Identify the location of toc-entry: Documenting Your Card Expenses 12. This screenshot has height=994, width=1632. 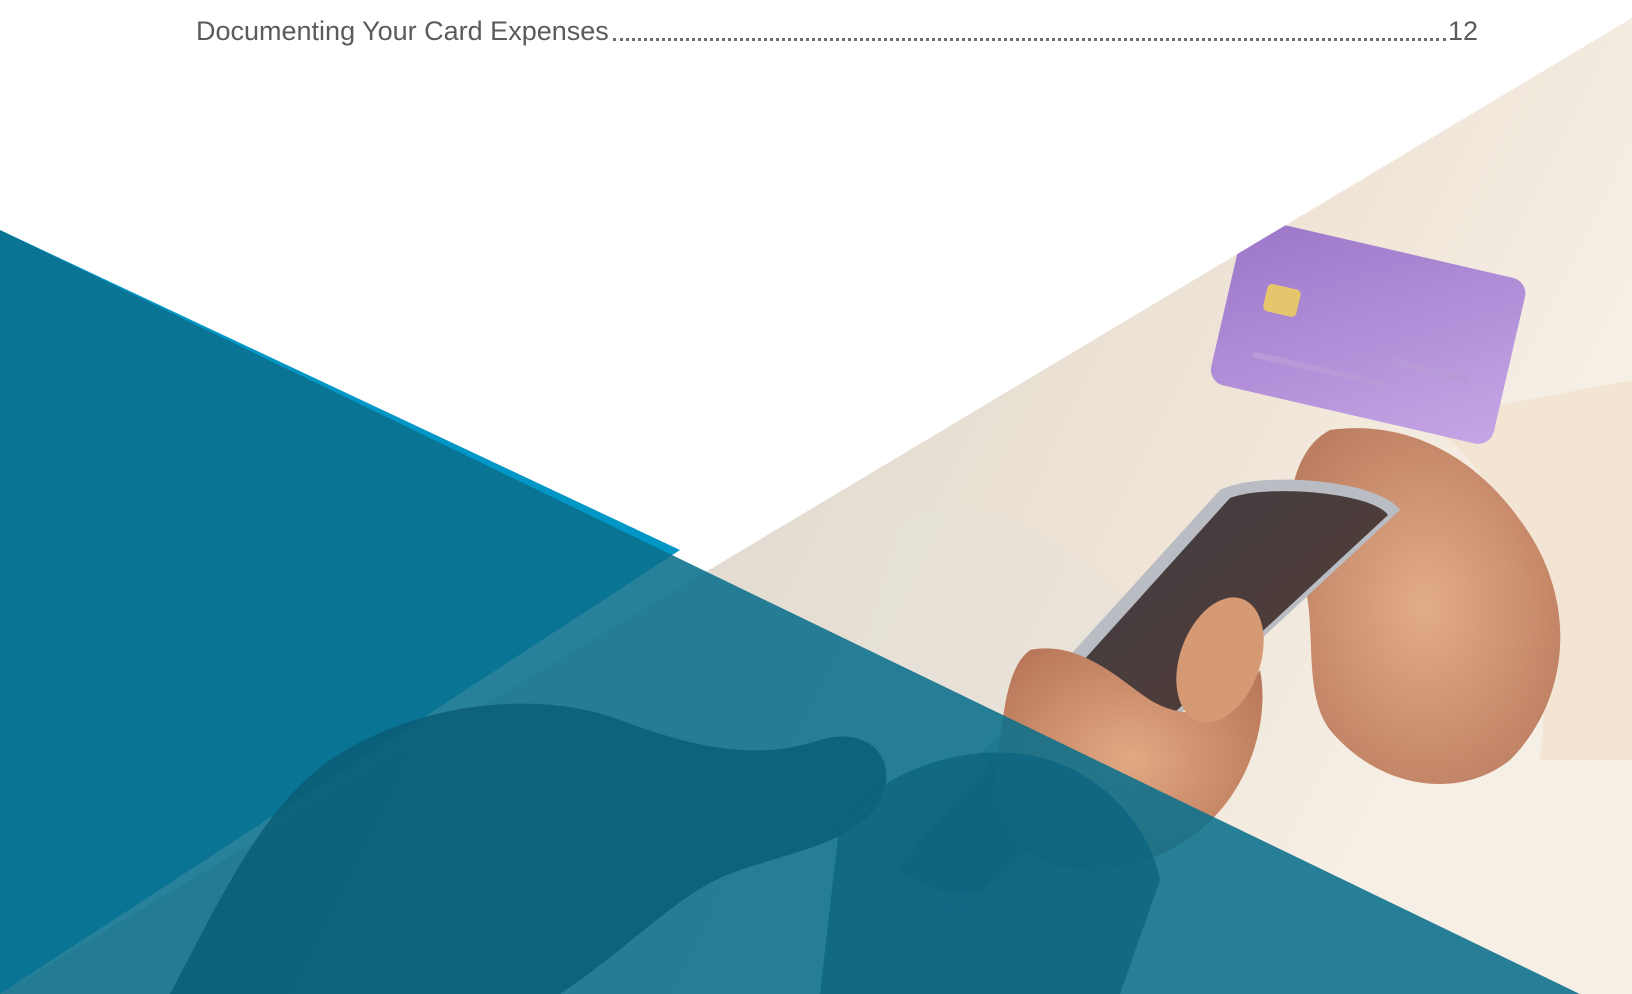
(837, 30).